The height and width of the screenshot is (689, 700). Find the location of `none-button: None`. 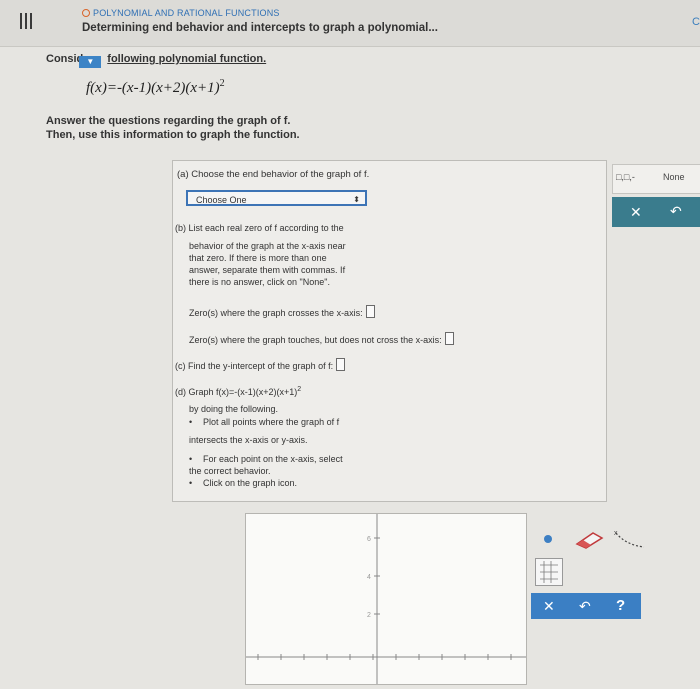

none-button: None is located at coordinates (674, 177).